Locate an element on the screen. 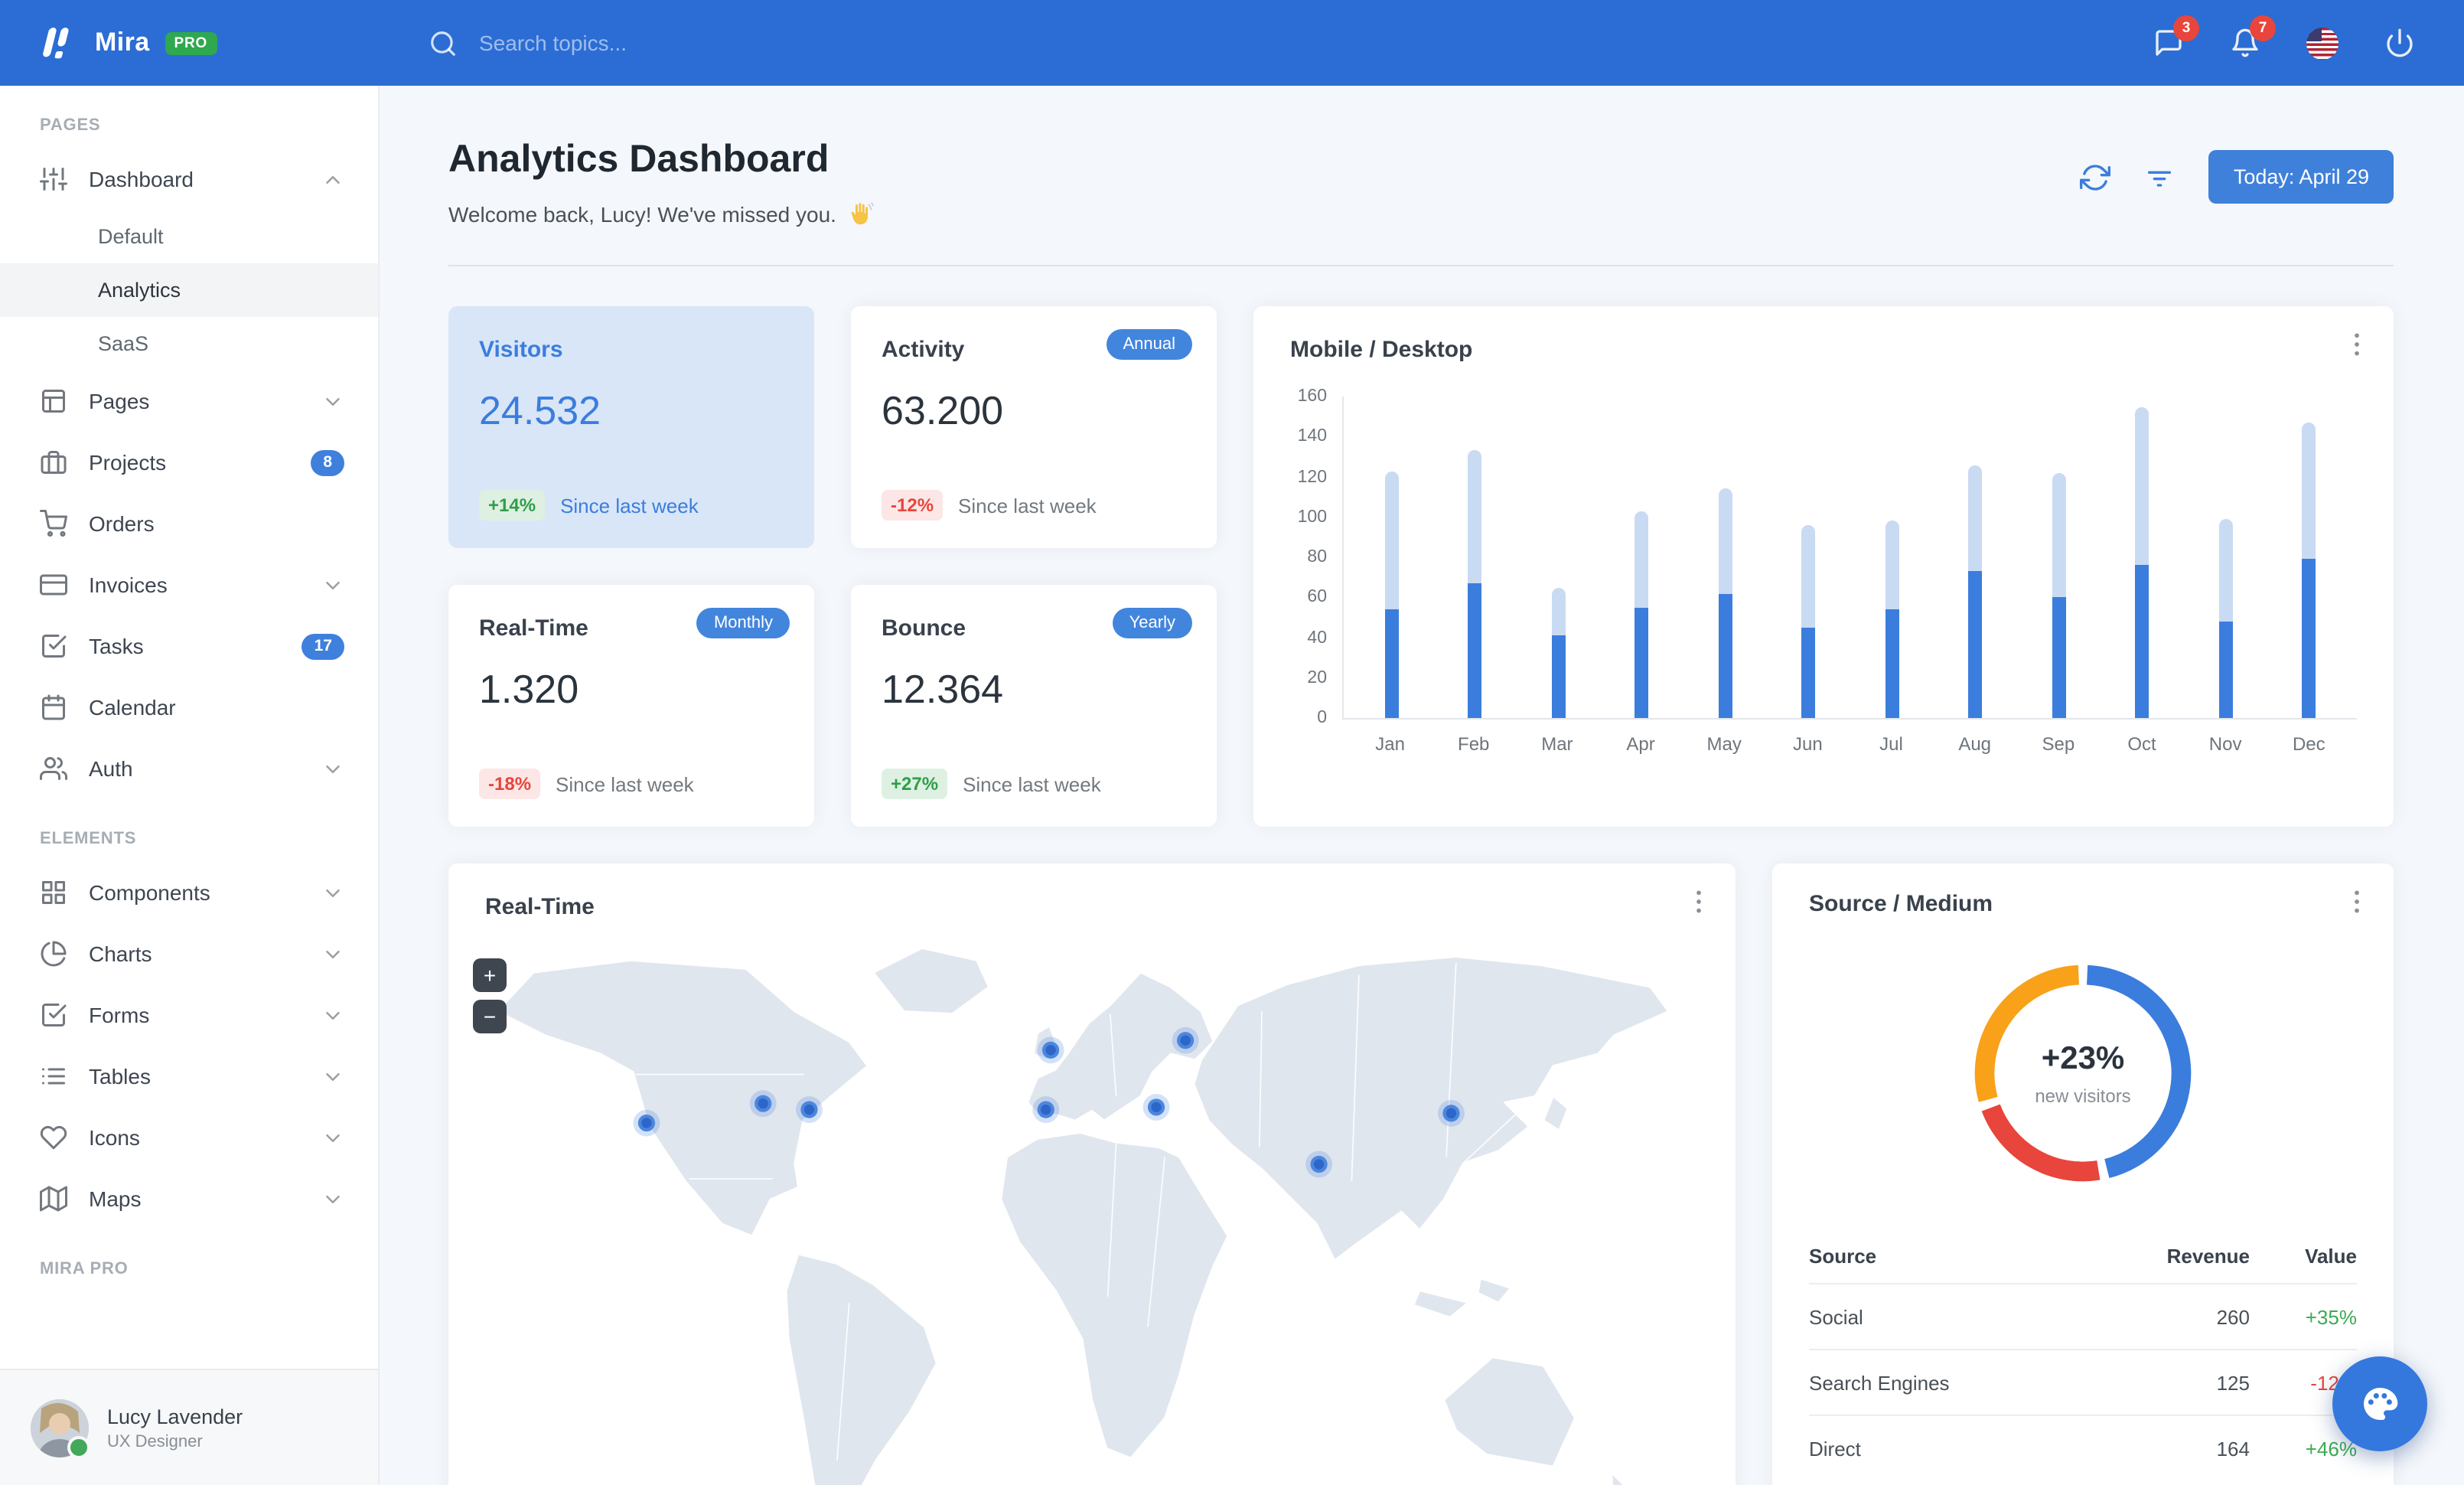 The height and width of the screenshot is (1485, 2464). x-tick-label: Dec is located at coordinates (2309, 744).